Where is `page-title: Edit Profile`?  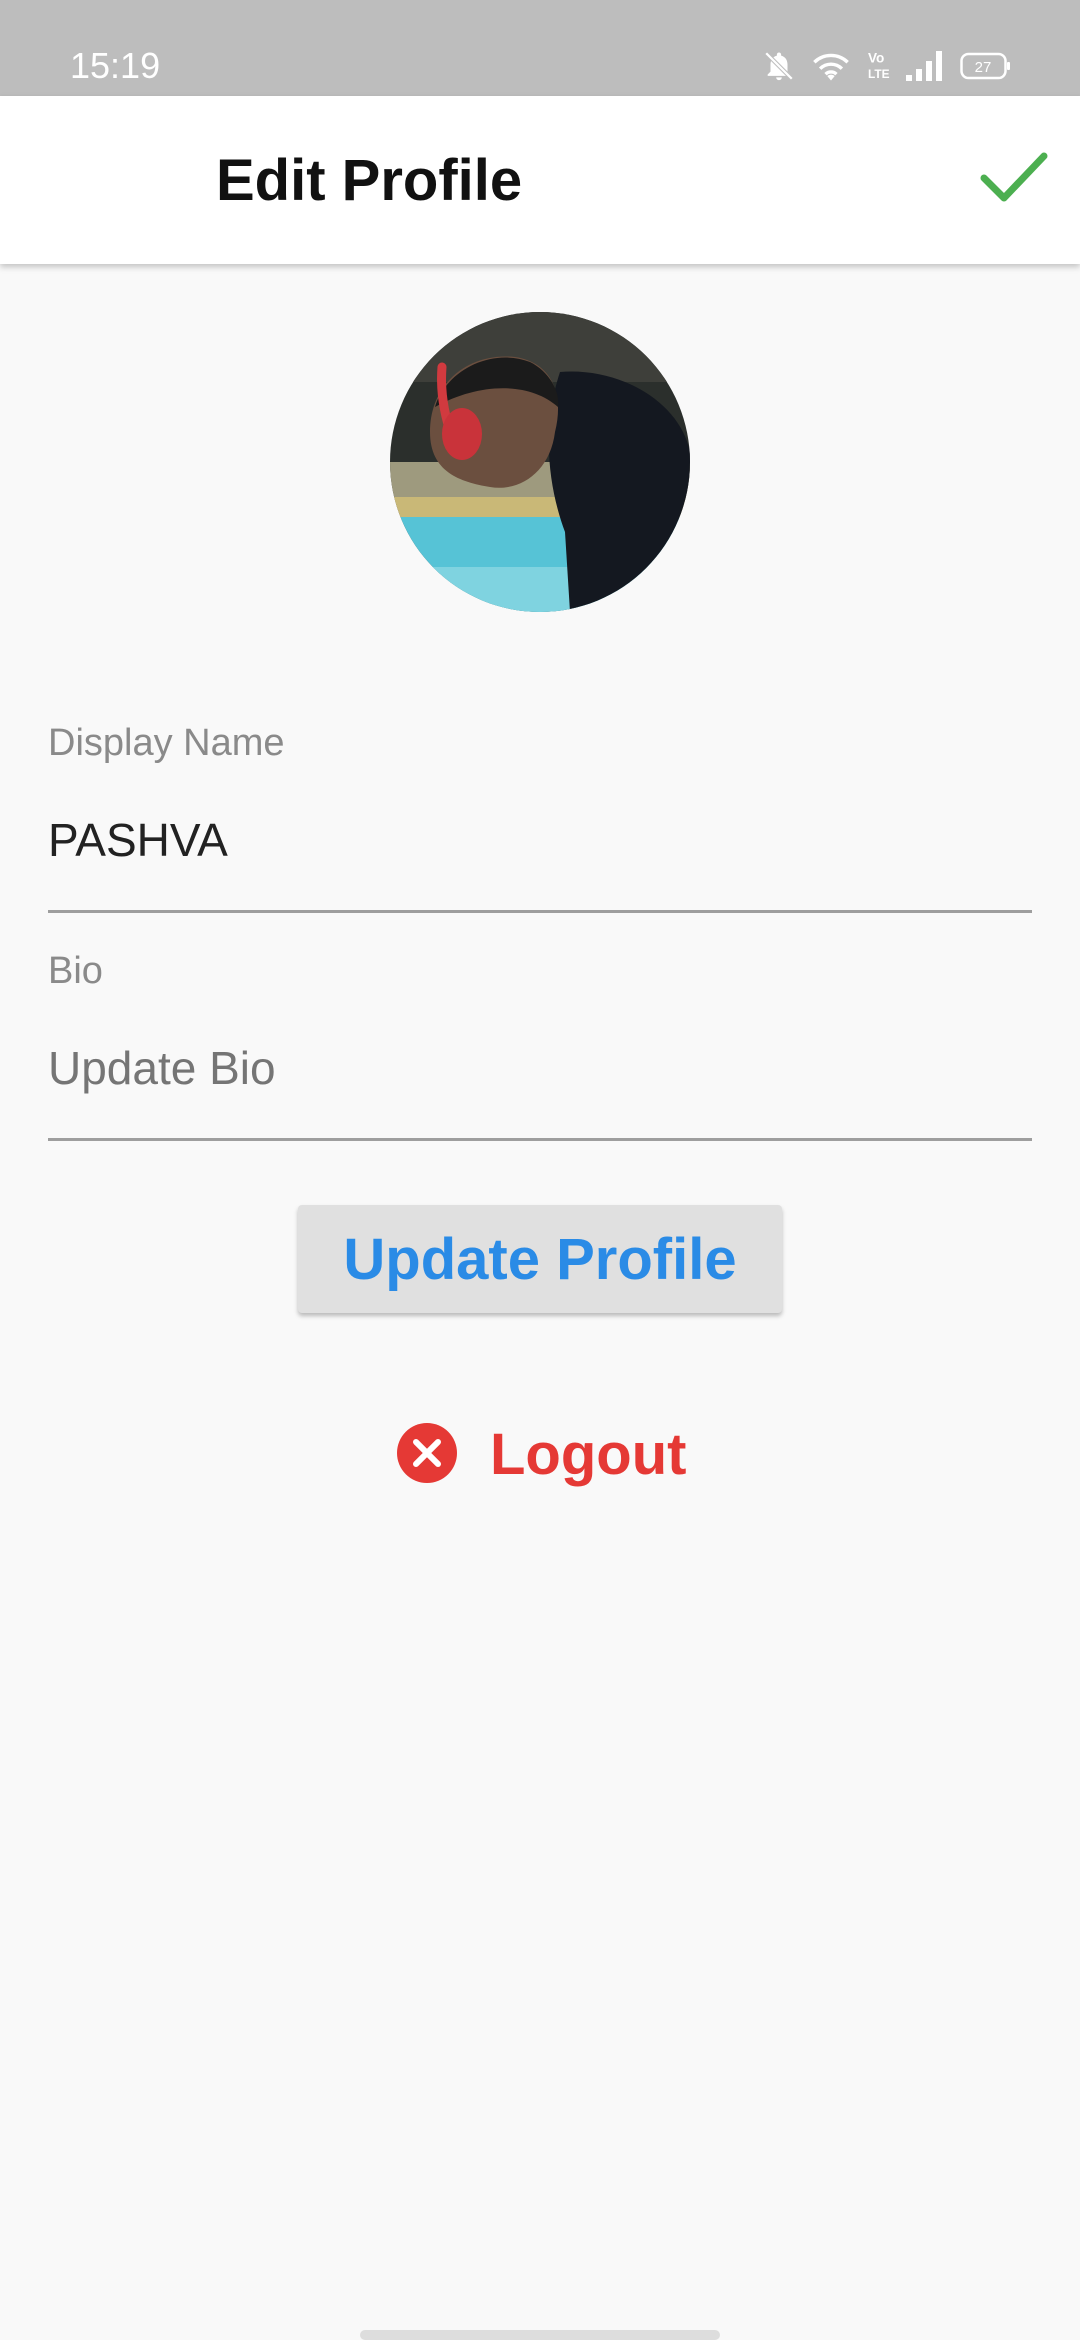 page-title: Edit Profile is located at coordinates (369, 180).